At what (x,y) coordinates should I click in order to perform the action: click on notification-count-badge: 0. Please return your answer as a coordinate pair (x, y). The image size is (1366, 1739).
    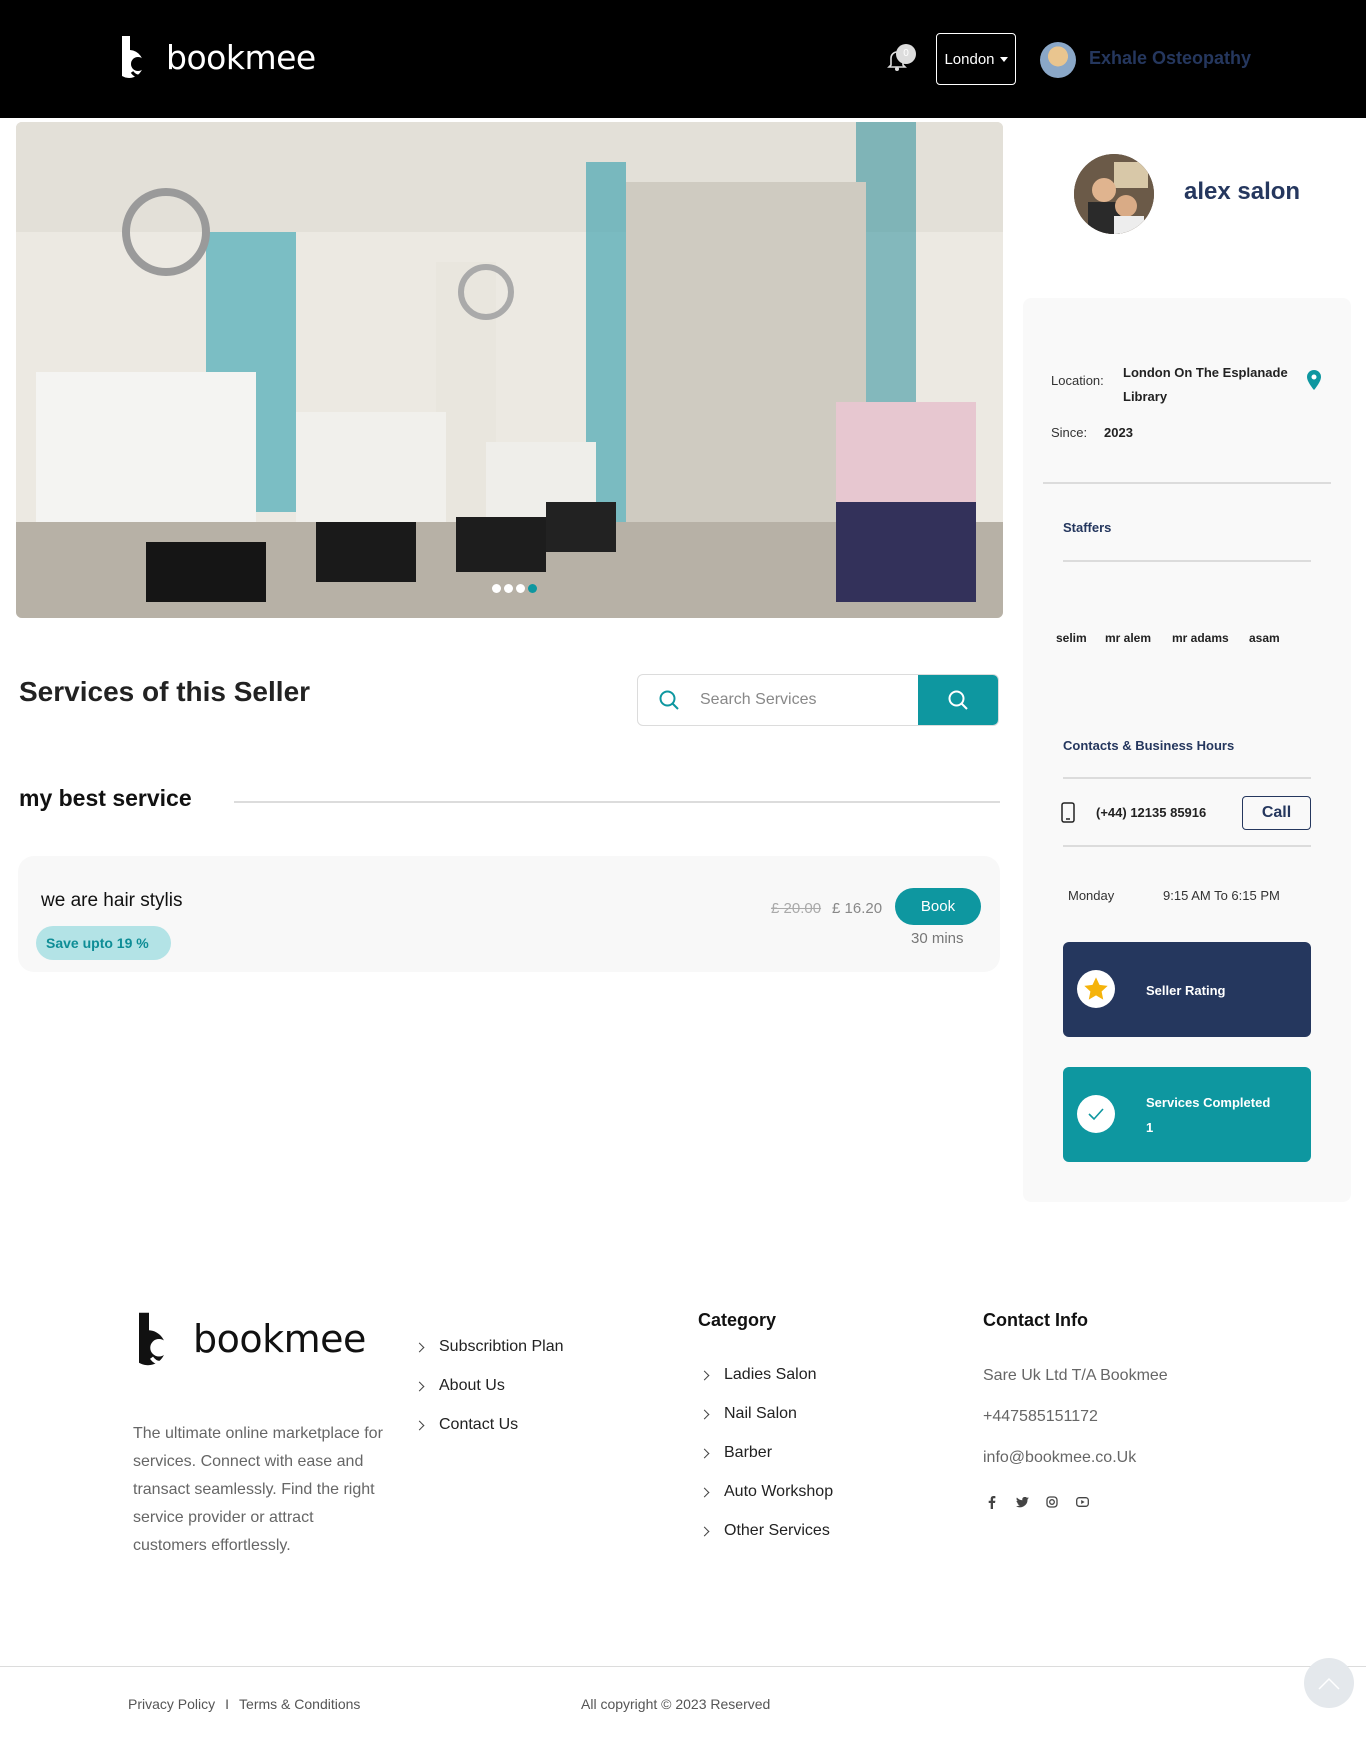
    Looking at the image, I should click on (906, 54).